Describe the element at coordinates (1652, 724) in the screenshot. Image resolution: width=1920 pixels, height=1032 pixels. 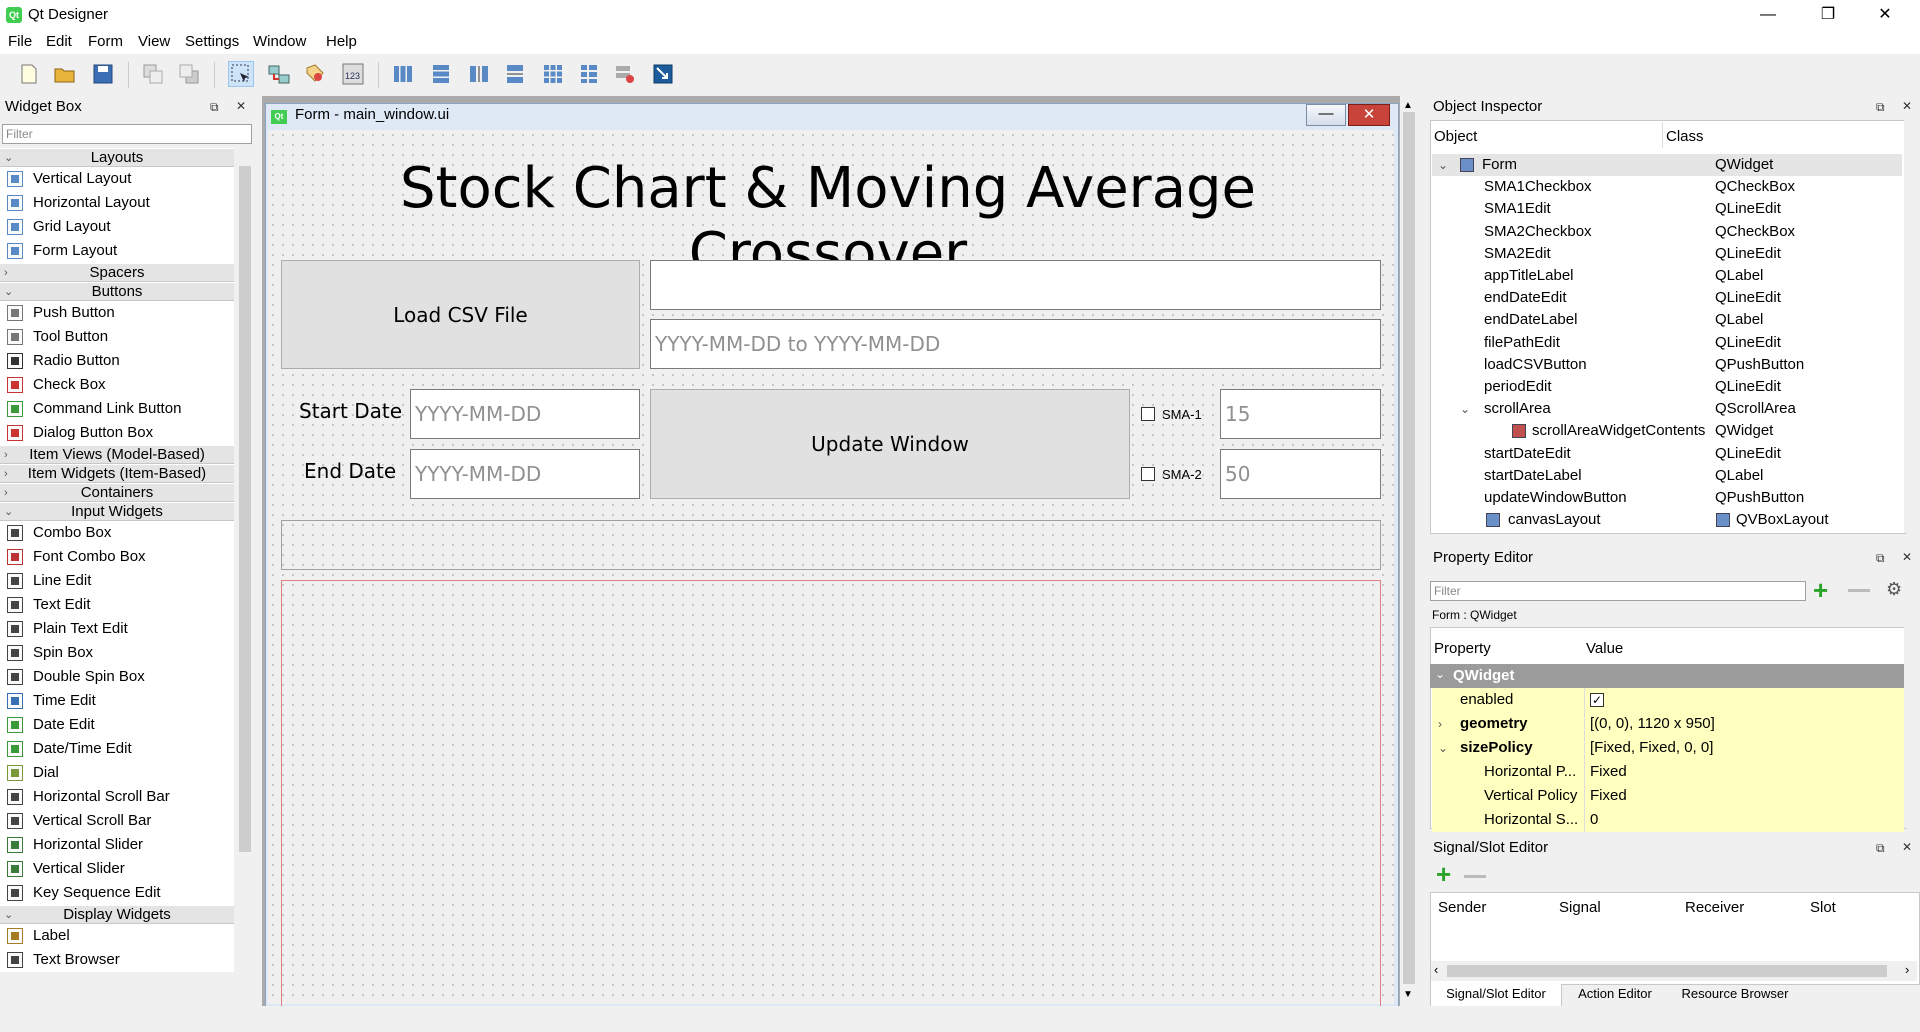
I see `property-value: [(0, 0), 1120 x 950]` at that location.